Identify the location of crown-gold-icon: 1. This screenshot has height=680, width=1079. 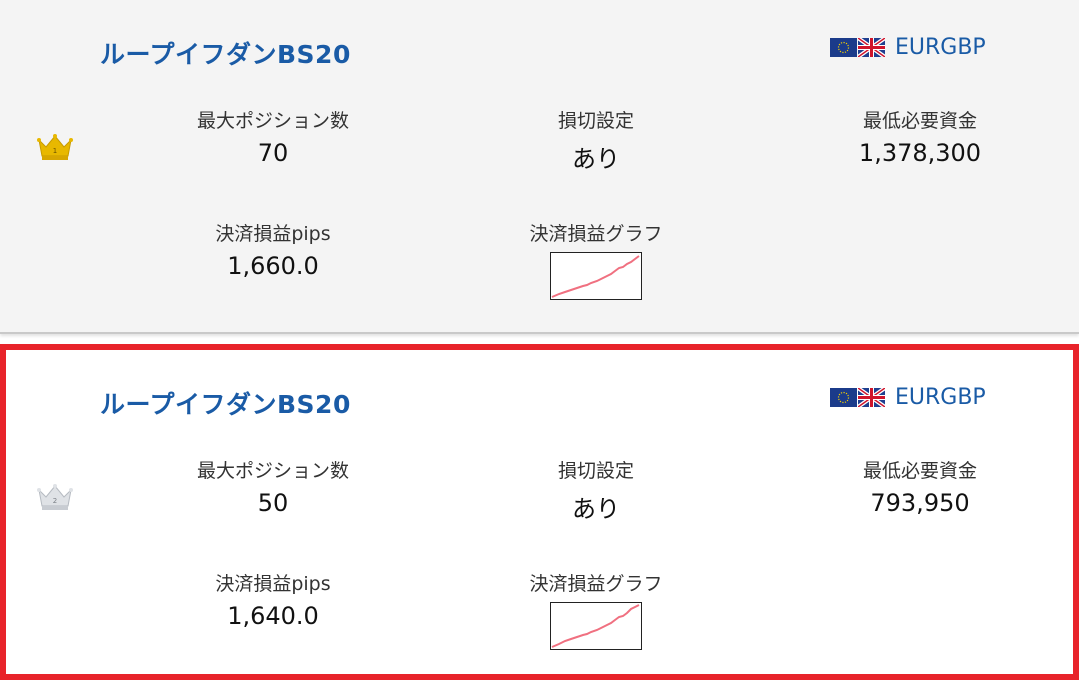
(55, 147).